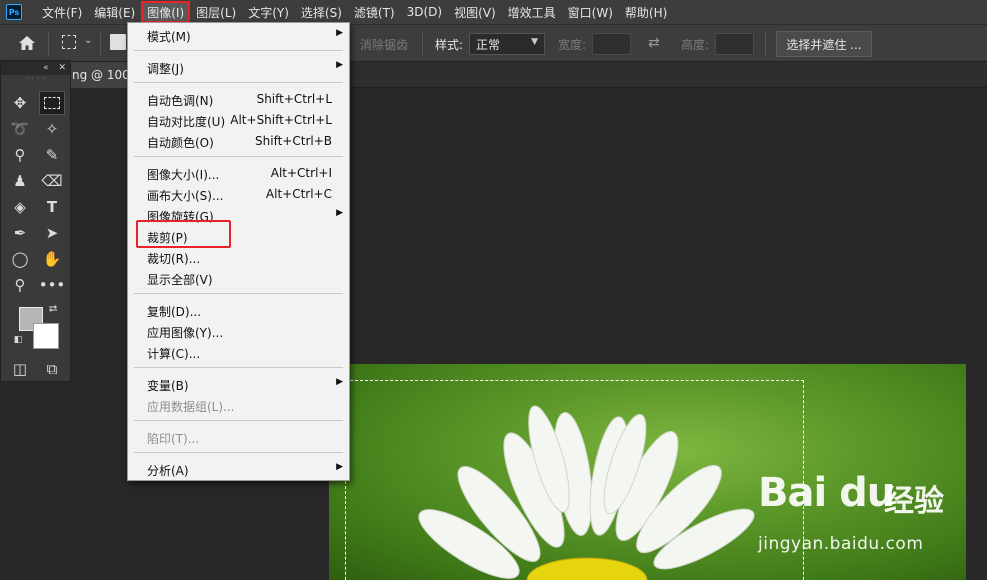 This screenshot has height=580, width=987. What do you see at coordinates (268, 12) in the screenshot?
I see `menu-type: 文字(Y)` at bounding box center [268, 12].